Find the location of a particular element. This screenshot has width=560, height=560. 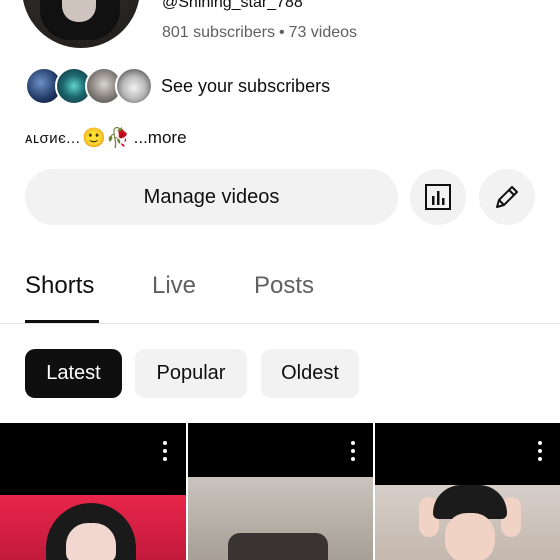

subscriber-count: 801 subscribers is located at coordinates (218, 32).